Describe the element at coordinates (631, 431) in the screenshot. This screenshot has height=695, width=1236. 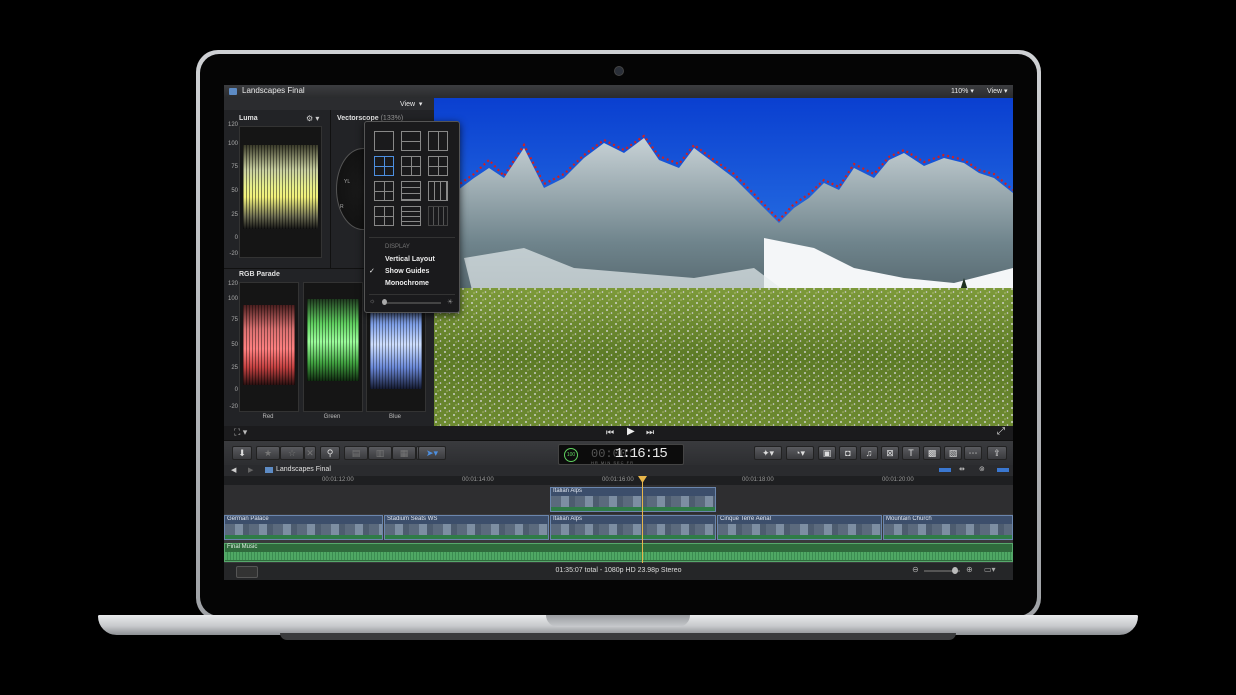
I see `play-icon: ▶` at that location.